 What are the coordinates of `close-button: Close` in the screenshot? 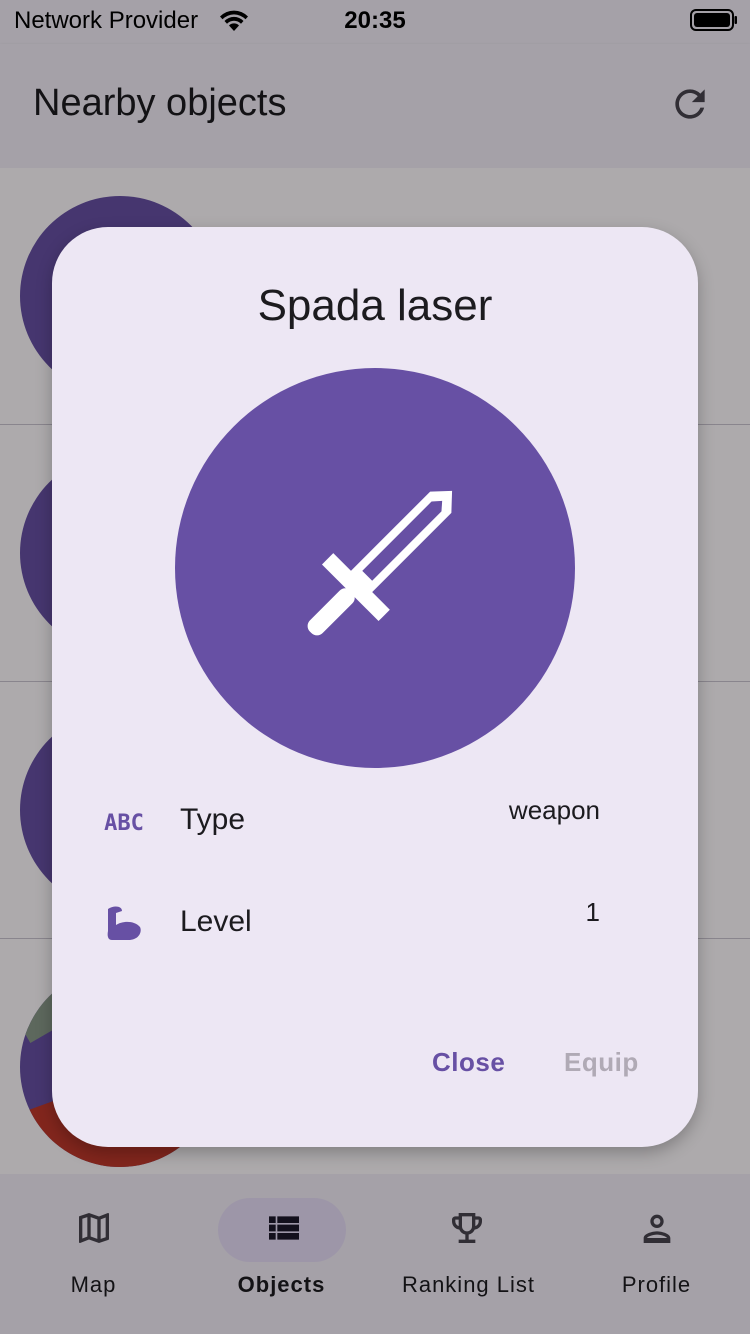 It's located at (468, 1062).